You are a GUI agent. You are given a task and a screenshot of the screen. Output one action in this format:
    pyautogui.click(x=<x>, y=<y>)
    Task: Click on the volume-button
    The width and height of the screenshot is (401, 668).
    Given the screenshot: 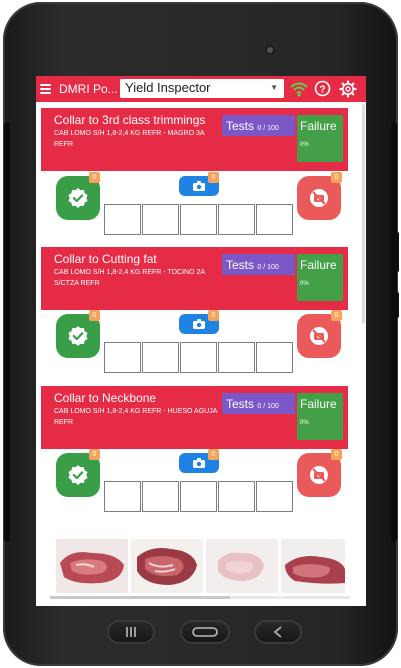 What is the action you would take?
    pyautogui.click(x=397, y=252)
    